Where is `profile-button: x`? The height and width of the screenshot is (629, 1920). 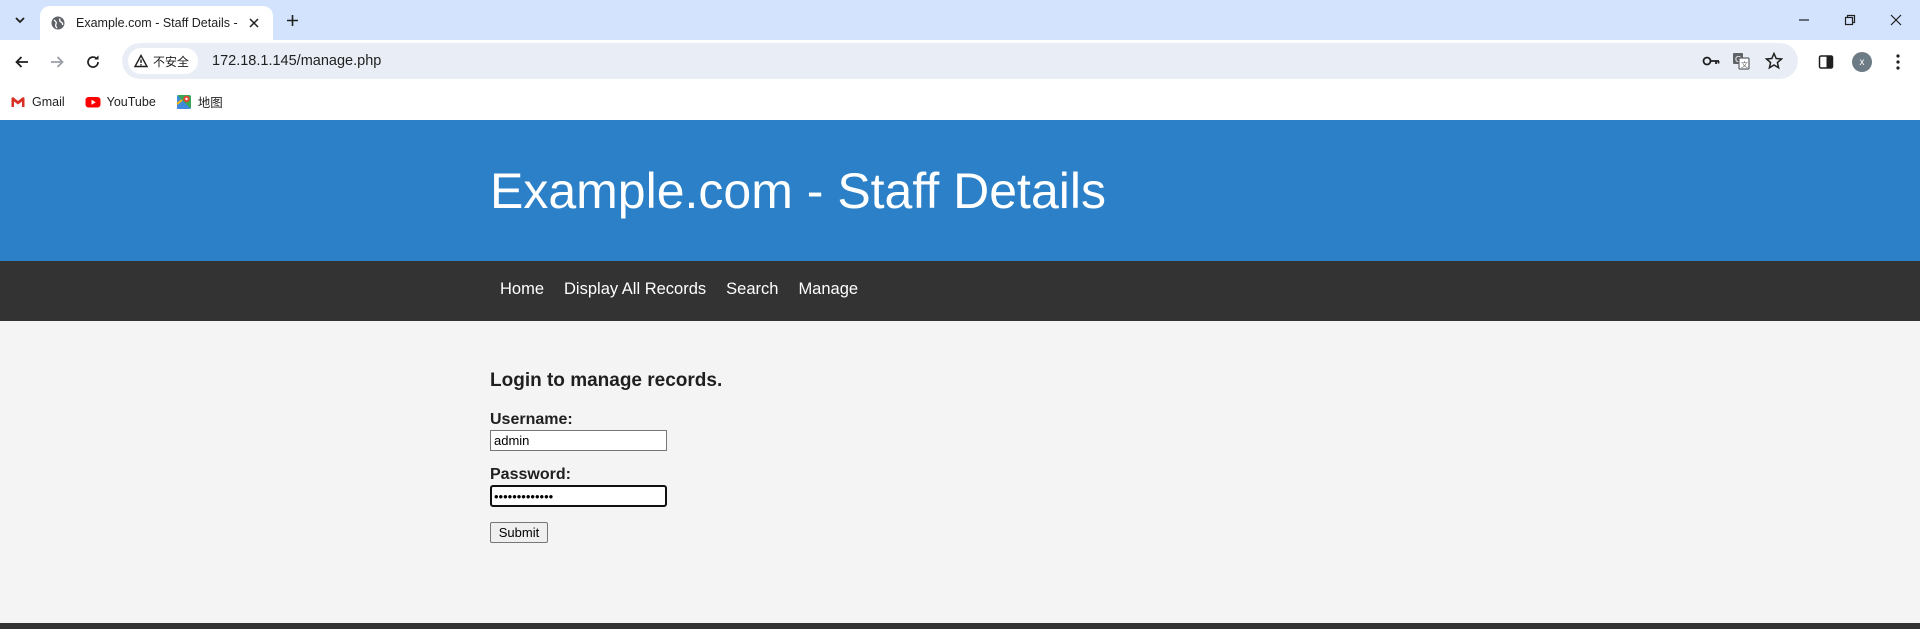 profile-button: x is located at coordinates (1862, 62).